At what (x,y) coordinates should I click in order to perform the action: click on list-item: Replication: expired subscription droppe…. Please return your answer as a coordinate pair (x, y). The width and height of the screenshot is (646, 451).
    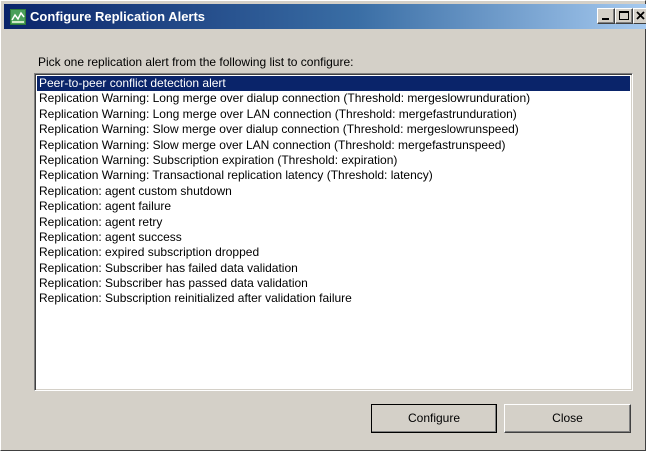
    Looking at the image, I should click on (333, 252).